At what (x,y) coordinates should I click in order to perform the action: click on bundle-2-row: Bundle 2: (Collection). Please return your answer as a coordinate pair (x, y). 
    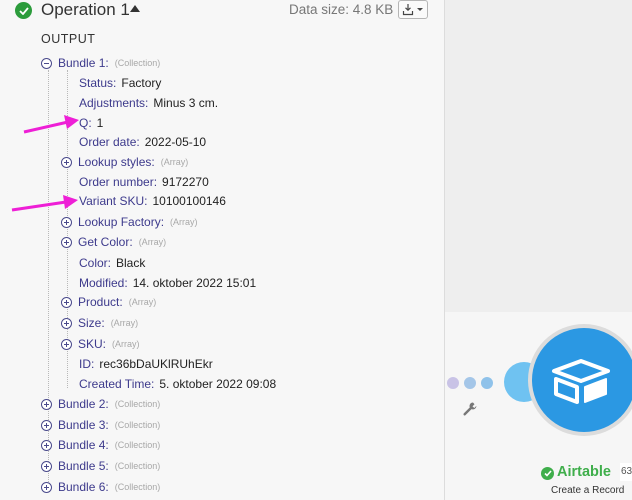
    Looking at the image, I should click on (100, 404).